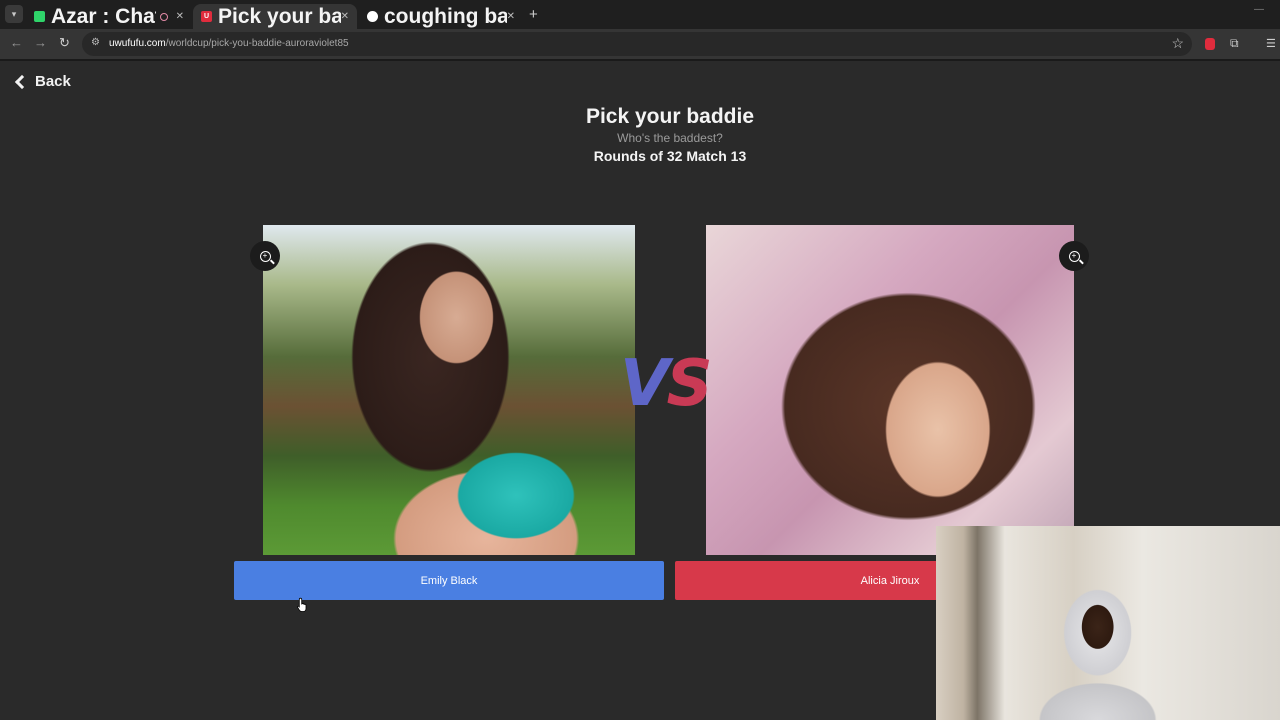  Describe the element at coordinates (103, 16) in the screenshot. I see `tab-title: Azar : Chat vidéo avec de n` at that location.